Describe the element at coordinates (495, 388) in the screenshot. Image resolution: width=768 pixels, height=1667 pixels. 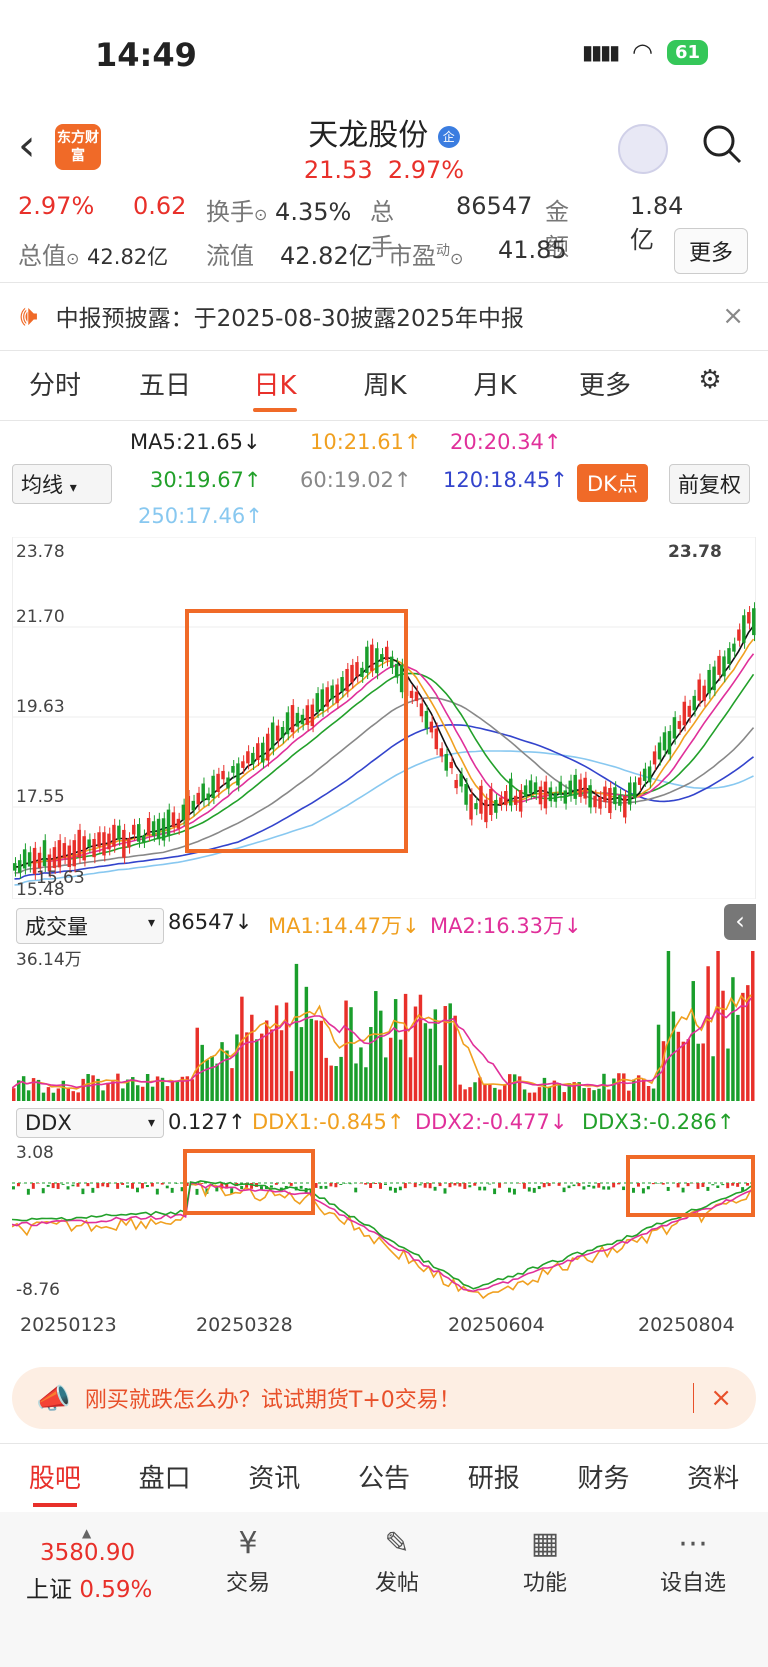
I see `tab-monthly-k: 月K` at that location.